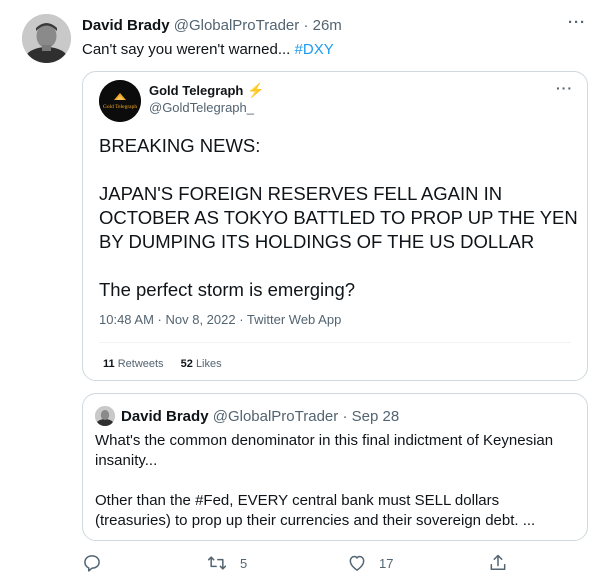  What do you see at coordinates (335, 342) in the screenshot?
I see `divider` at bounding box center [335, 342].